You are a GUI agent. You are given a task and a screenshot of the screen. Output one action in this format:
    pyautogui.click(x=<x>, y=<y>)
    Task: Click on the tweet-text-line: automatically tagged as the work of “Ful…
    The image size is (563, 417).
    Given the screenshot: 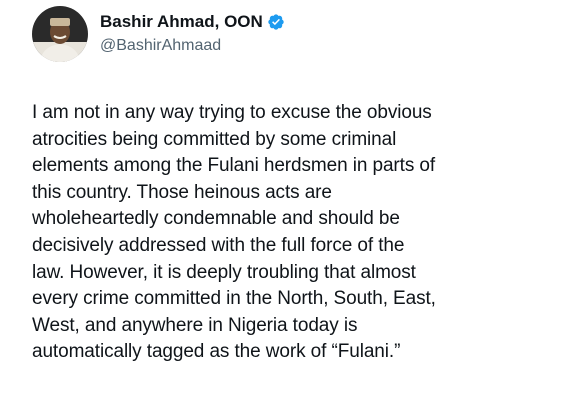 What is the action you would take?
    pyautogui.click(x=216, y=352)
    